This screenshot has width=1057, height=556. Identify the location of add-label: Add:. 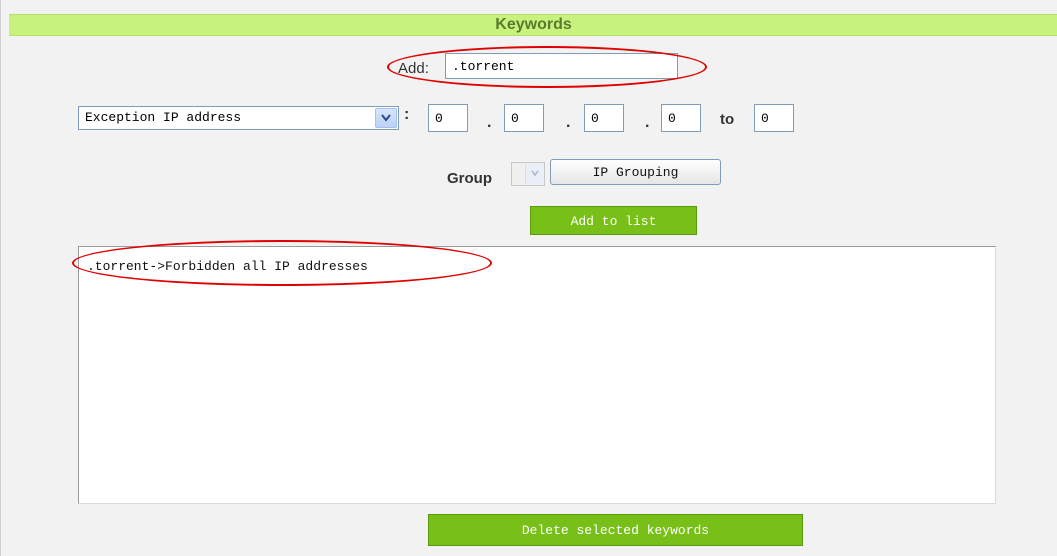
(413, 68).